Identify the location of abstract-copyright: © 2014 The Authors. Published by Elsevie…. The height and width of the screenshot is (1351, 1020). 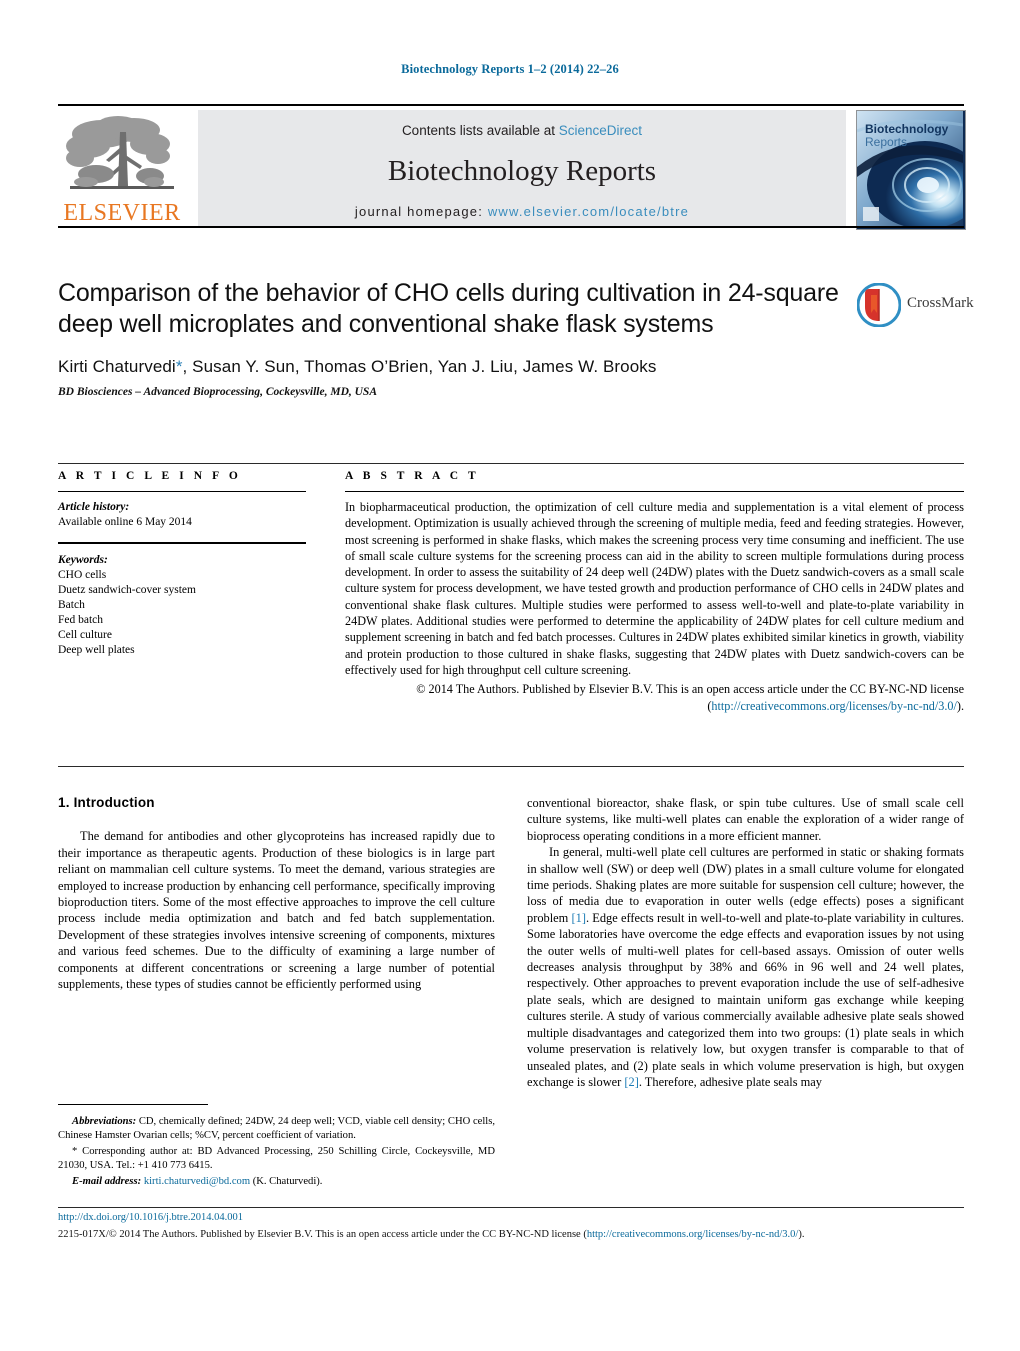
(654, 697).